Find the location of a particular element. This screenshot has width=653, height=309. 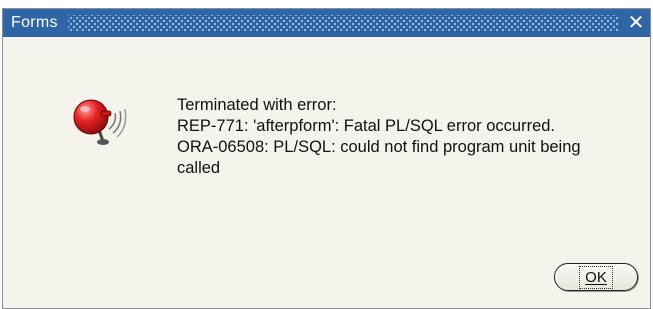

ok-button-label: OK is located at coordinates (596, 277).